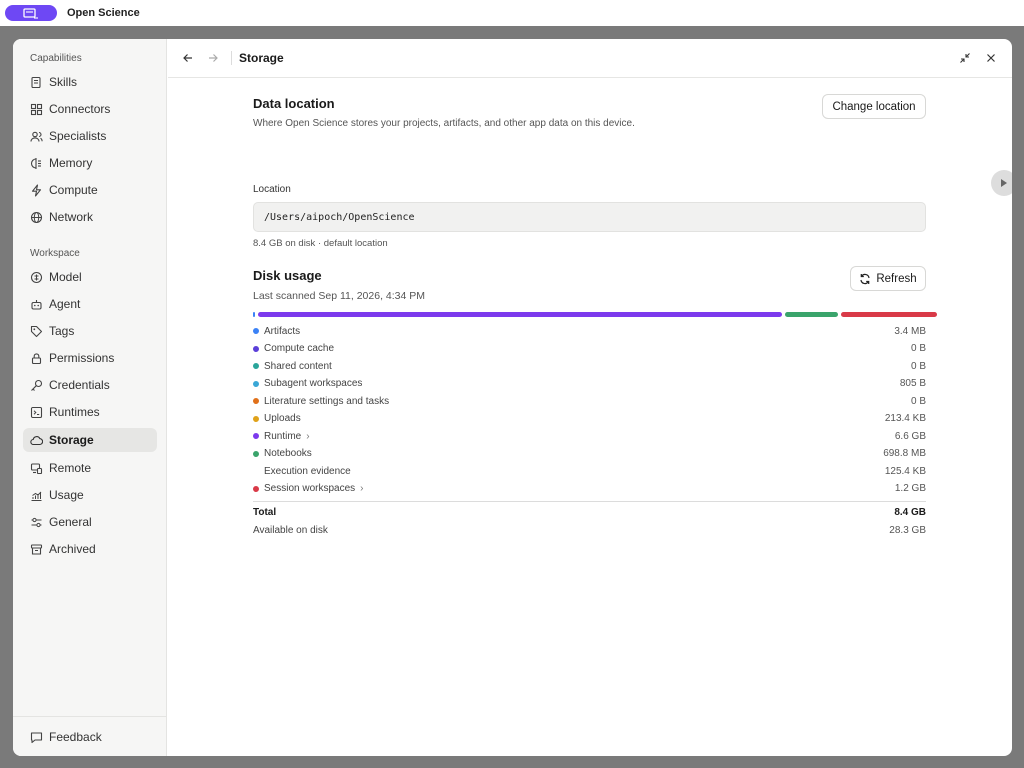  I want to click on mouse-cursor, so click(1001, 183).